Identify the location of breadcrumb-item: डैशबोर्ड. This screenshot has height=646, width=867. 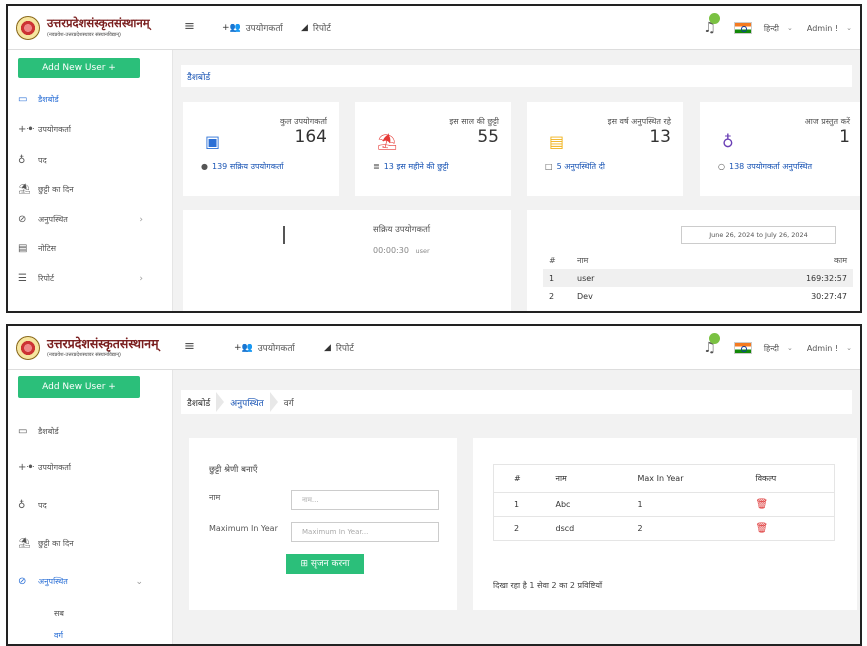
(206, 401).